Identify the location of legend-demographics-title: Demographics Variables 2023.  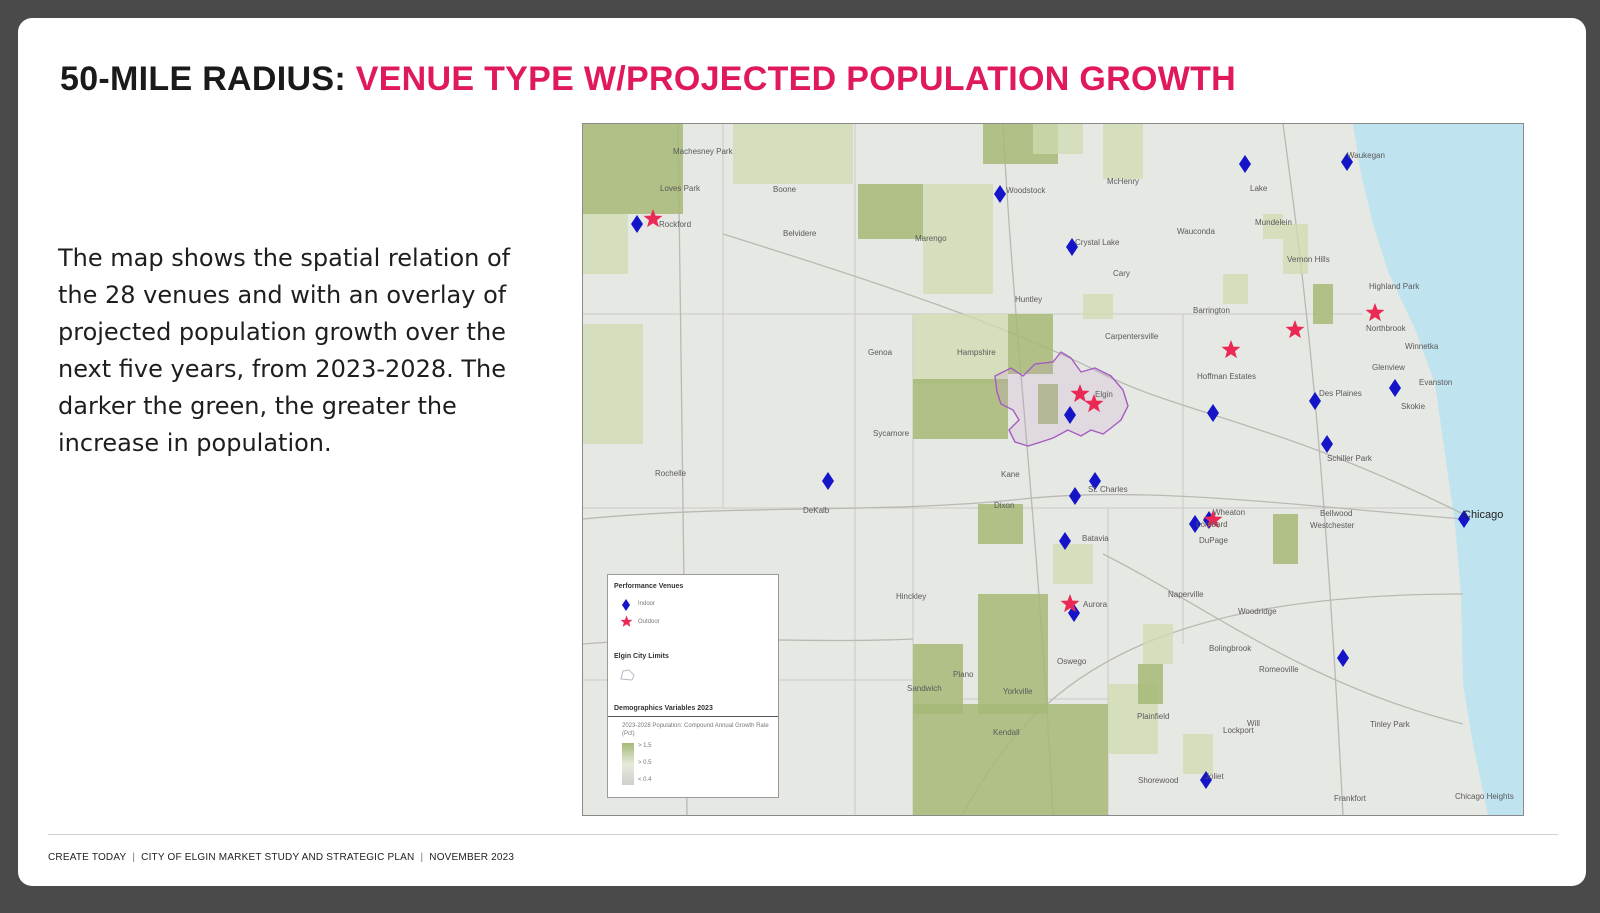
(663, 708).